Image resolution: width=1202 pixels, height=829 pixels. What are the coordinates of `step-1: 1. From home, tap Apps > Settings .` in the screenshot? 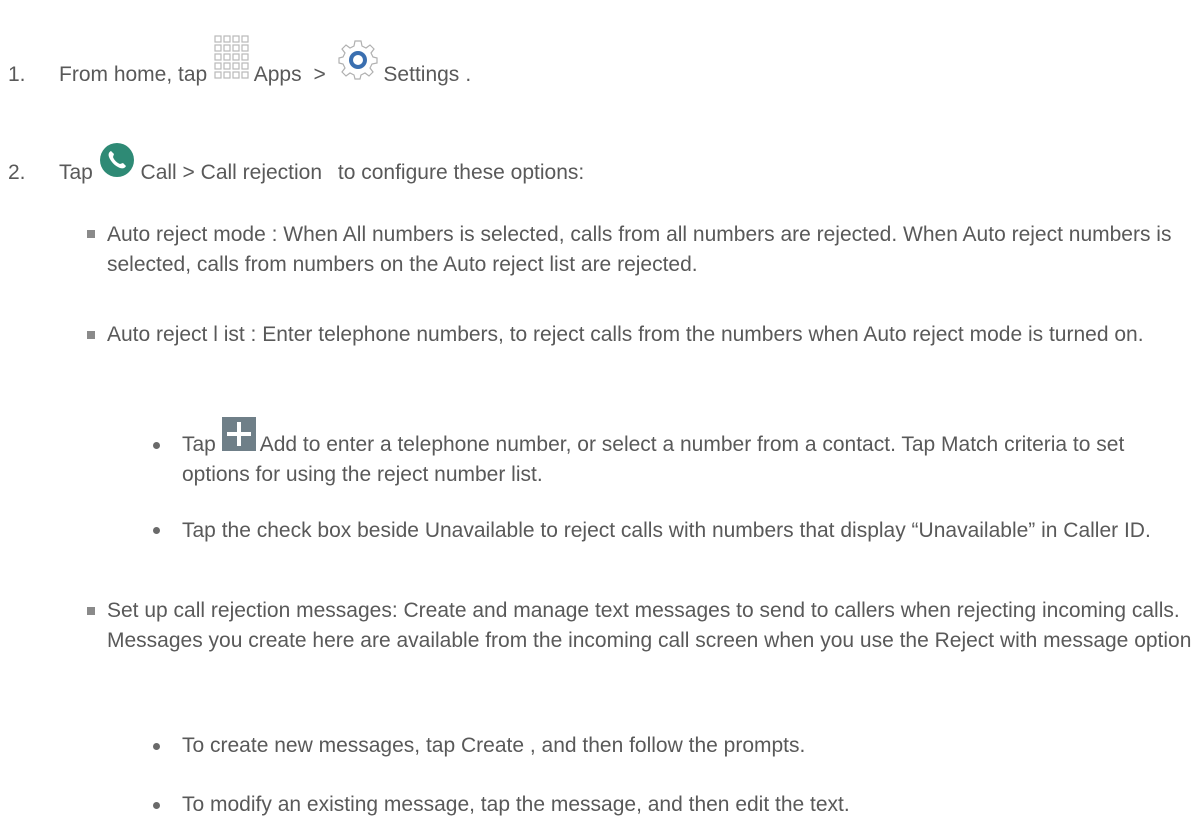 It's located at (236, 61).